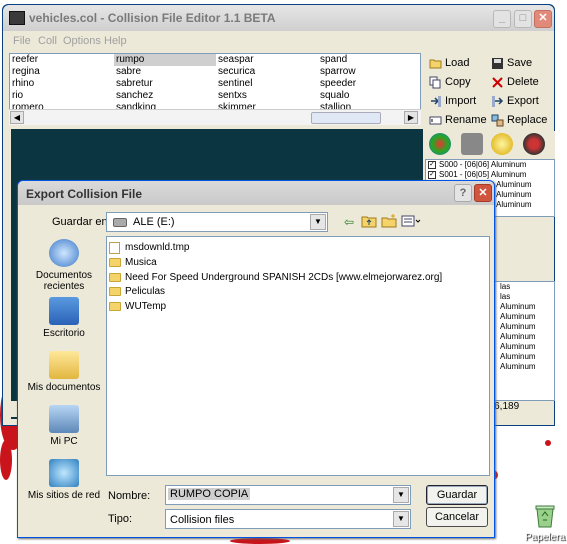  I want to click on recent-documents-icon, so click(64, 253).